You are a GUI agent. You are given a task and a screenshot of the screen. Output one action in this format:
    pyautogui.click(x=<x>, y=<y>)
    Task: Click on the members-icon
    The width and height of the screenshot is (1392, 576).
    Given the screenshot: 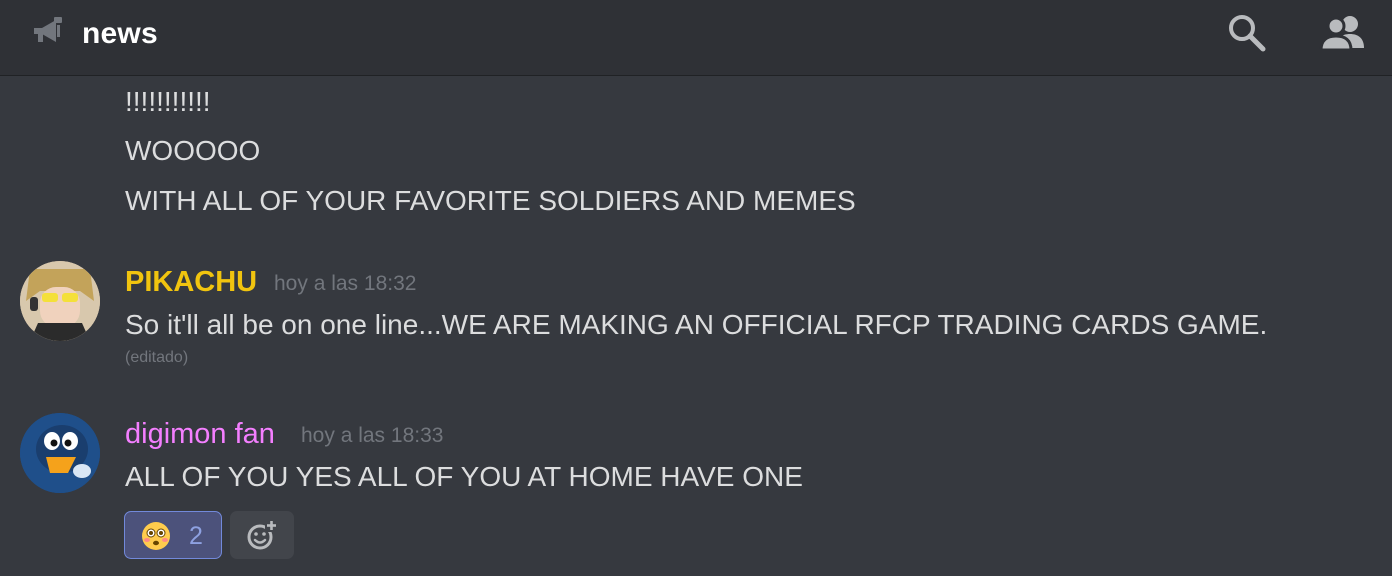 What is the action you would take?
    pyautogui.click(x=1344, y=33)
    